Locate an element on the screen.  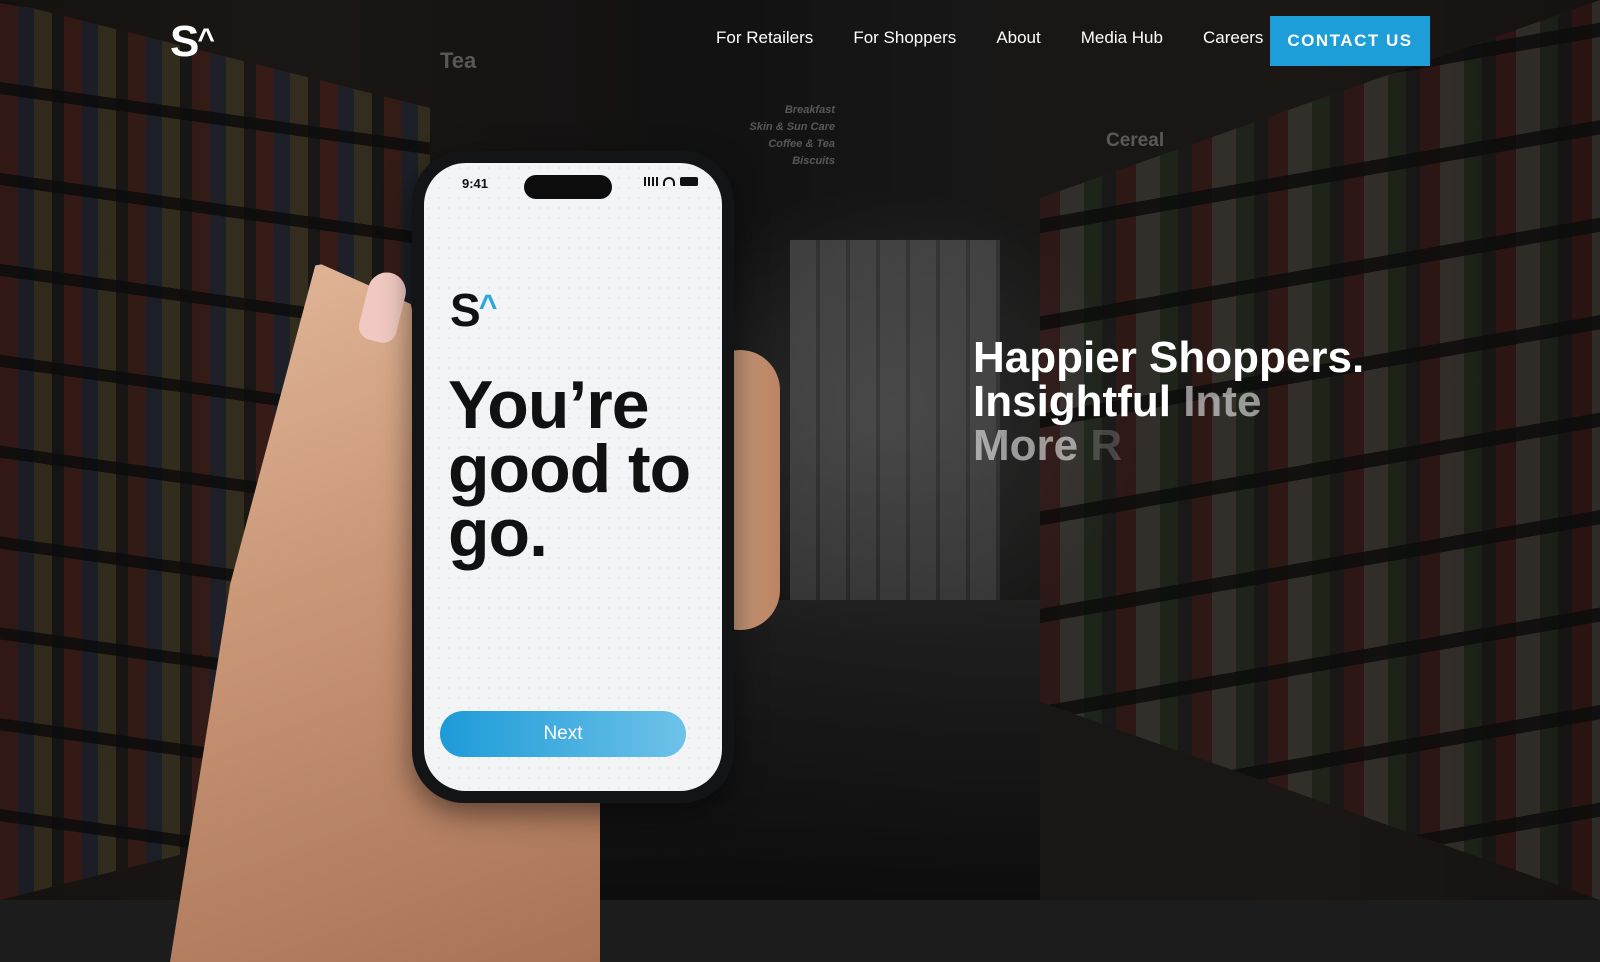
app-logo-letter: S is located at coordinates (465, 310).